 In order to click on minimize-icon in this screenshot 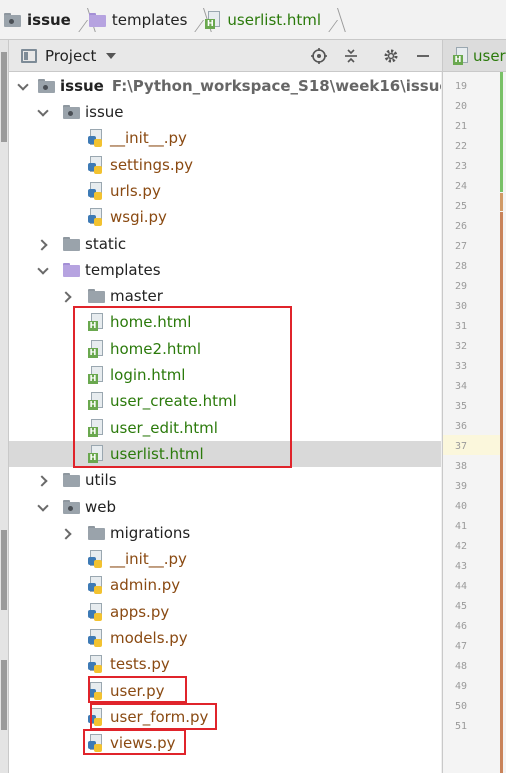, I will do `click(423, 56)`.